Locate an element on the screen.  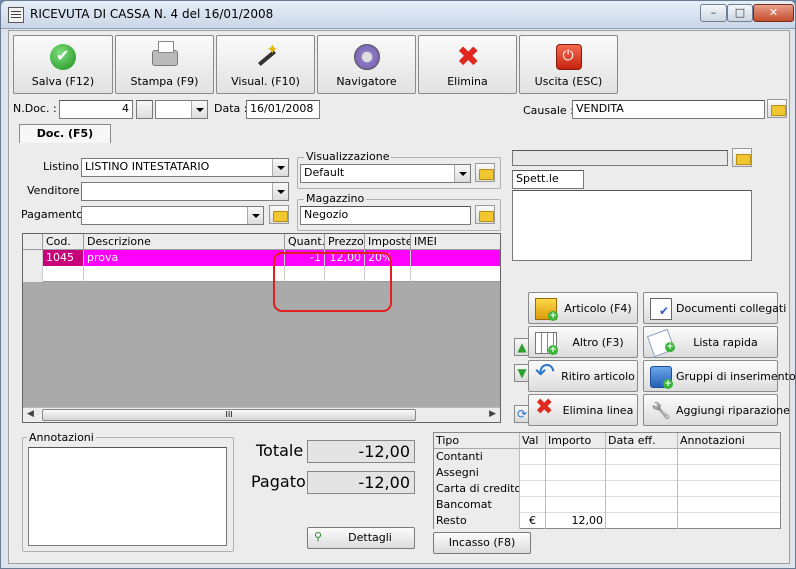
scroll-right-icon: ▶ is located at coordinates (492, 414).